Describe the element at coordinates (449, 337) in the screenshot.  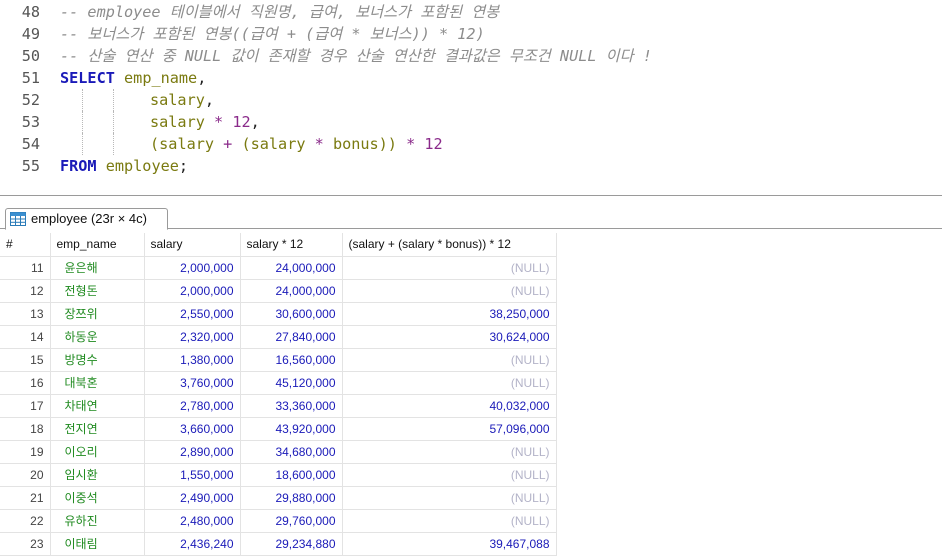
I see `annual-with-bonus-cell: 30,624,000` at that location.